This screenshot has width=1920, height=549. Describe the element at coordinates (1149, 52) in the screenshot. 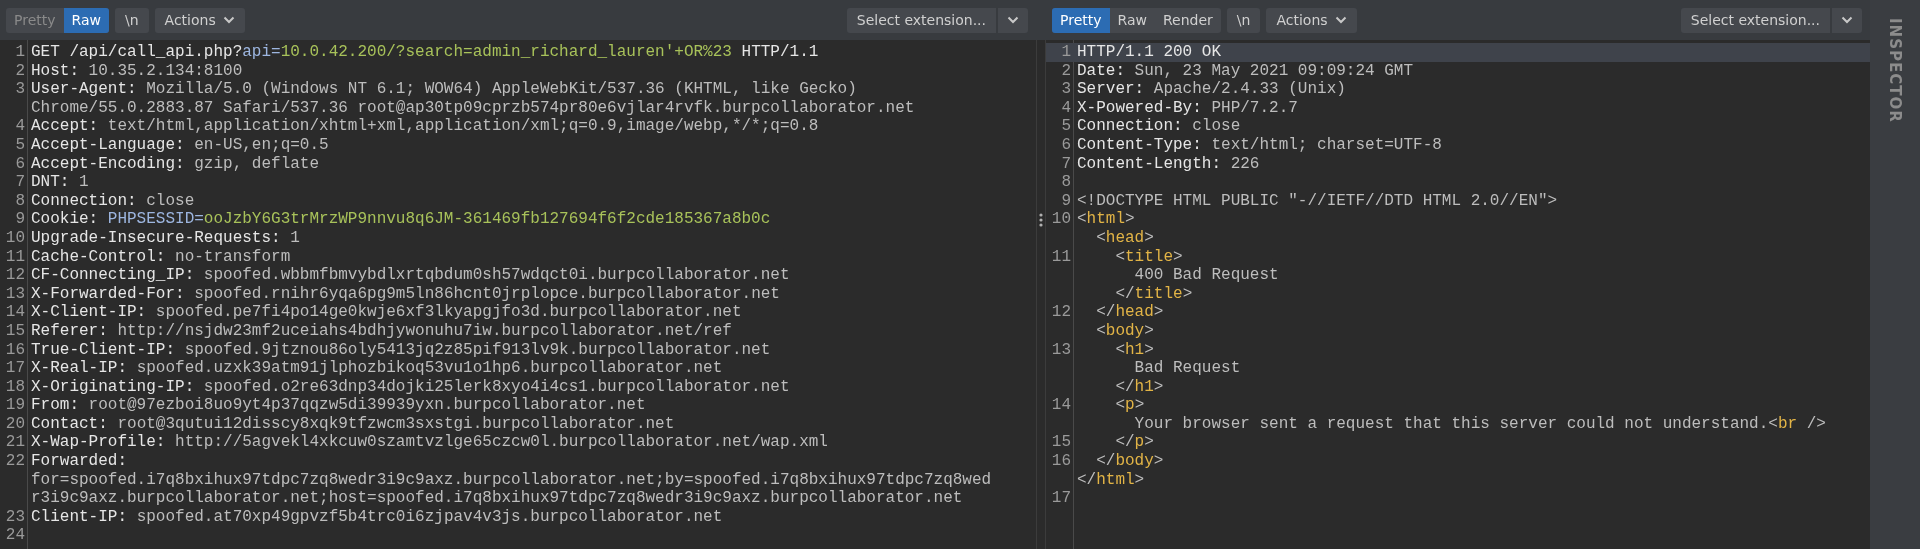

I see `code-line: HTTP/1.1 200 OK` at that location.